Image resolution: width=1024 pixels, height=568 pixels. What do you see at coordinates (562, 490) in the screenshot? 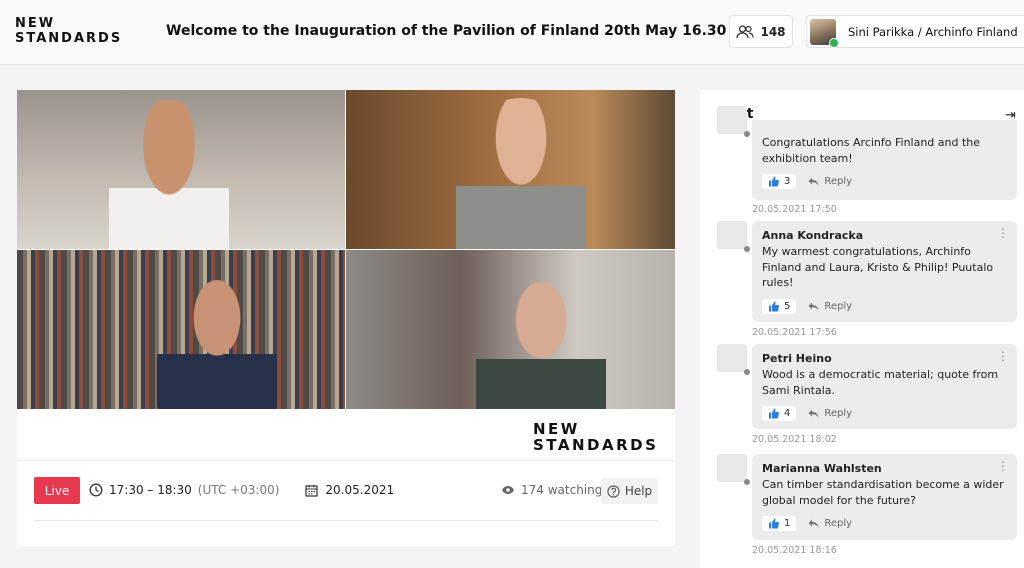
I see `watching-label: 174 watching` at bounding box center [562, 490].